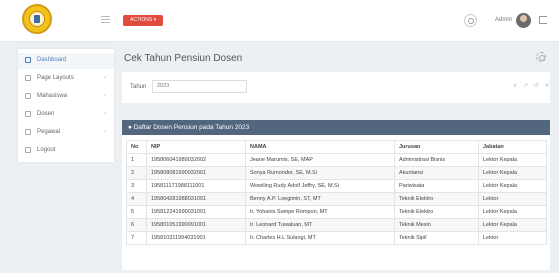  Describe the element at coordinates (532, 85) in the screenshot. I see `panel-tools-icons: ∨ ↗ ↺ ✕` at that location.